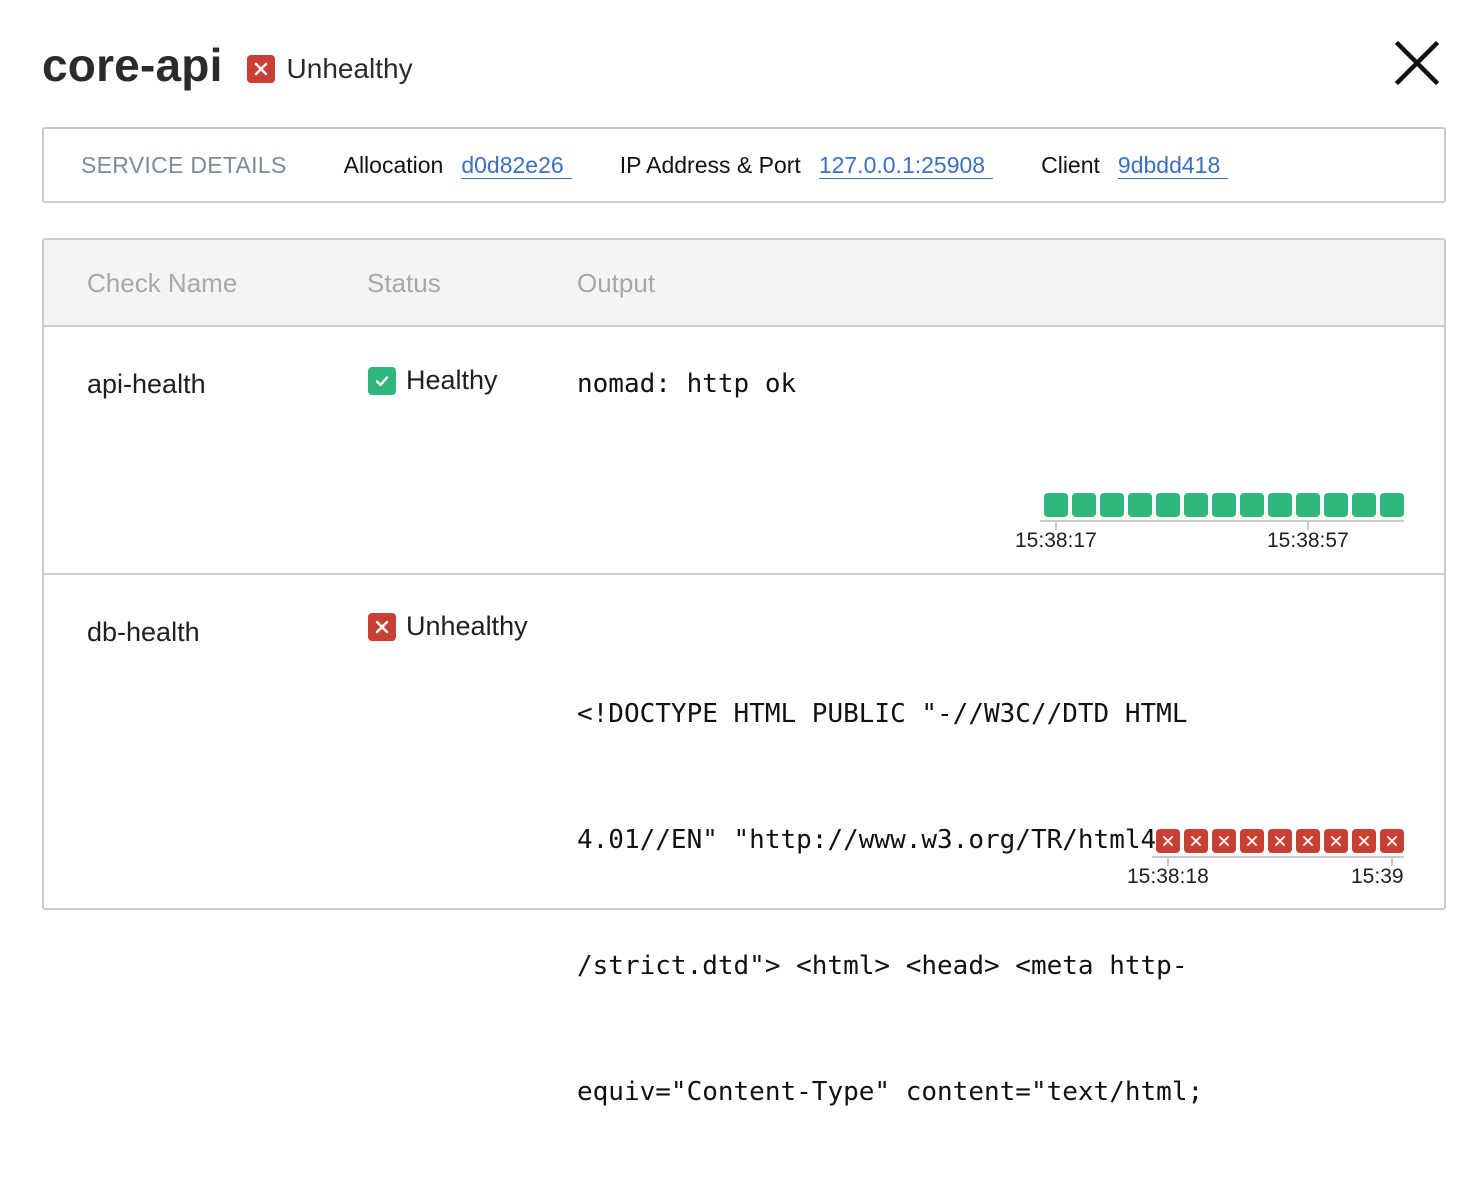 The width and height of the screenshot is (1476, 1197). Describe the element at coordinates (184, 164) in the screenshot. I see `service-details-title: SERVICE DETAILS` at that location.